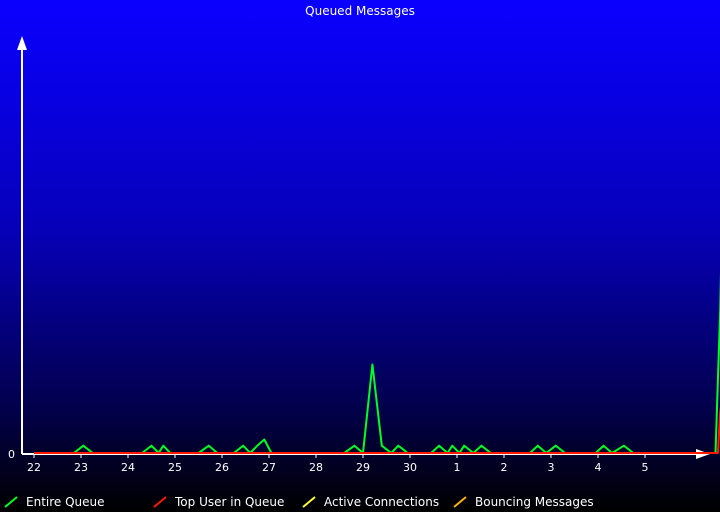 This screenshot has height=512, width=720. What do you see at coordinates (457, 467) in the screenshot?
I see `x-tick-label: 1` at bounding box center [457, 467].